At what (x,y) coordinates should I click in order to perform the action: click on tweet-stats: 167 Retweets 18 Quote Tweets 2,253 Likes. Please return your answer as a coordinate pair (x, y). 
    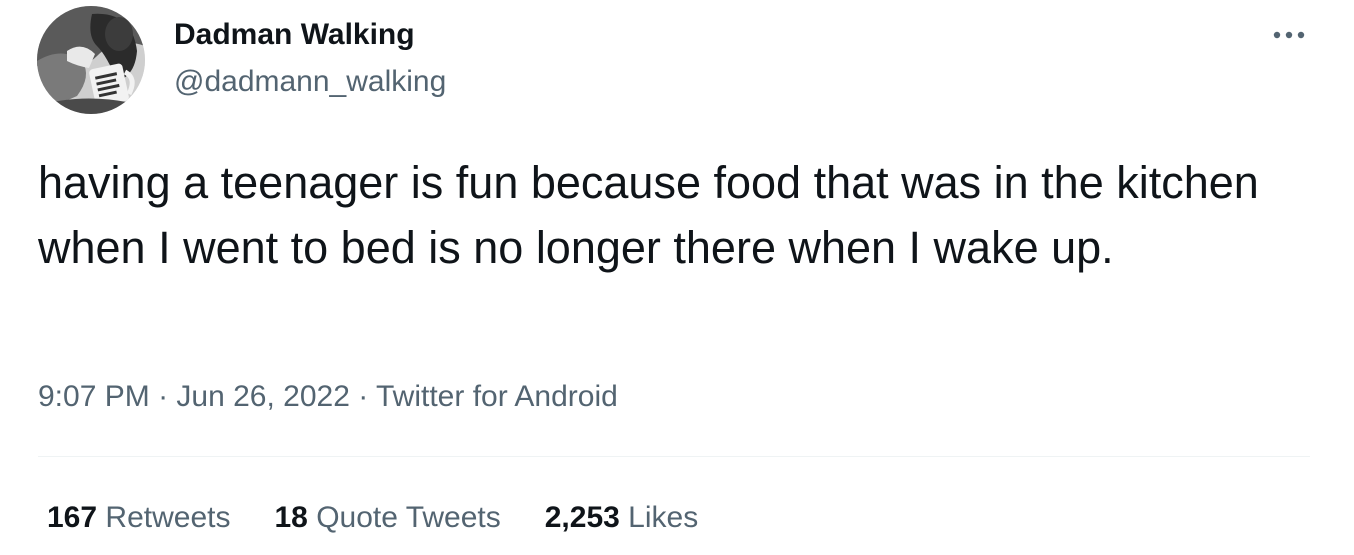
    Looking at the image, I should click on (394, 518).